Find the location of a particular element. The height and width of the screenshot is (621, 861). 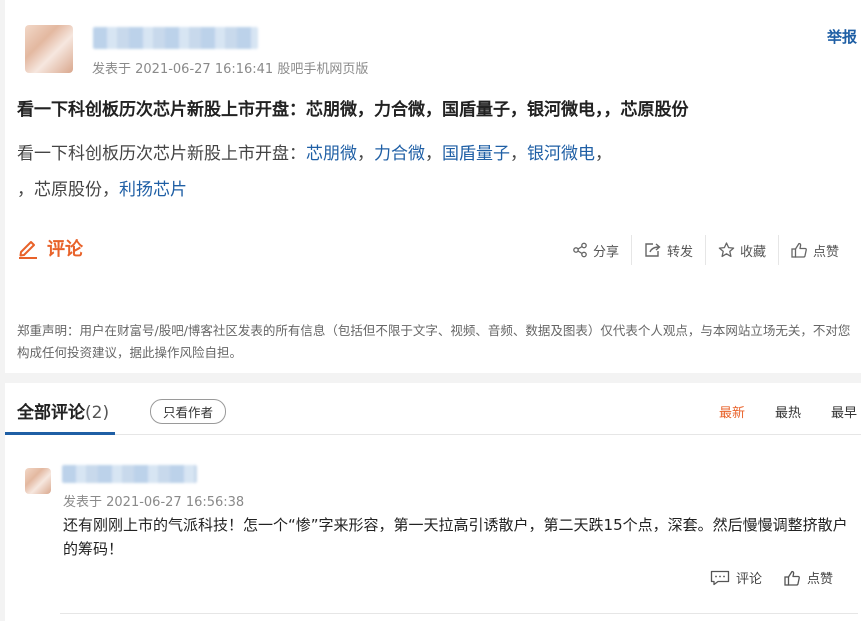

only-author-button: 只看作者 is located at coordinates (188, 411).